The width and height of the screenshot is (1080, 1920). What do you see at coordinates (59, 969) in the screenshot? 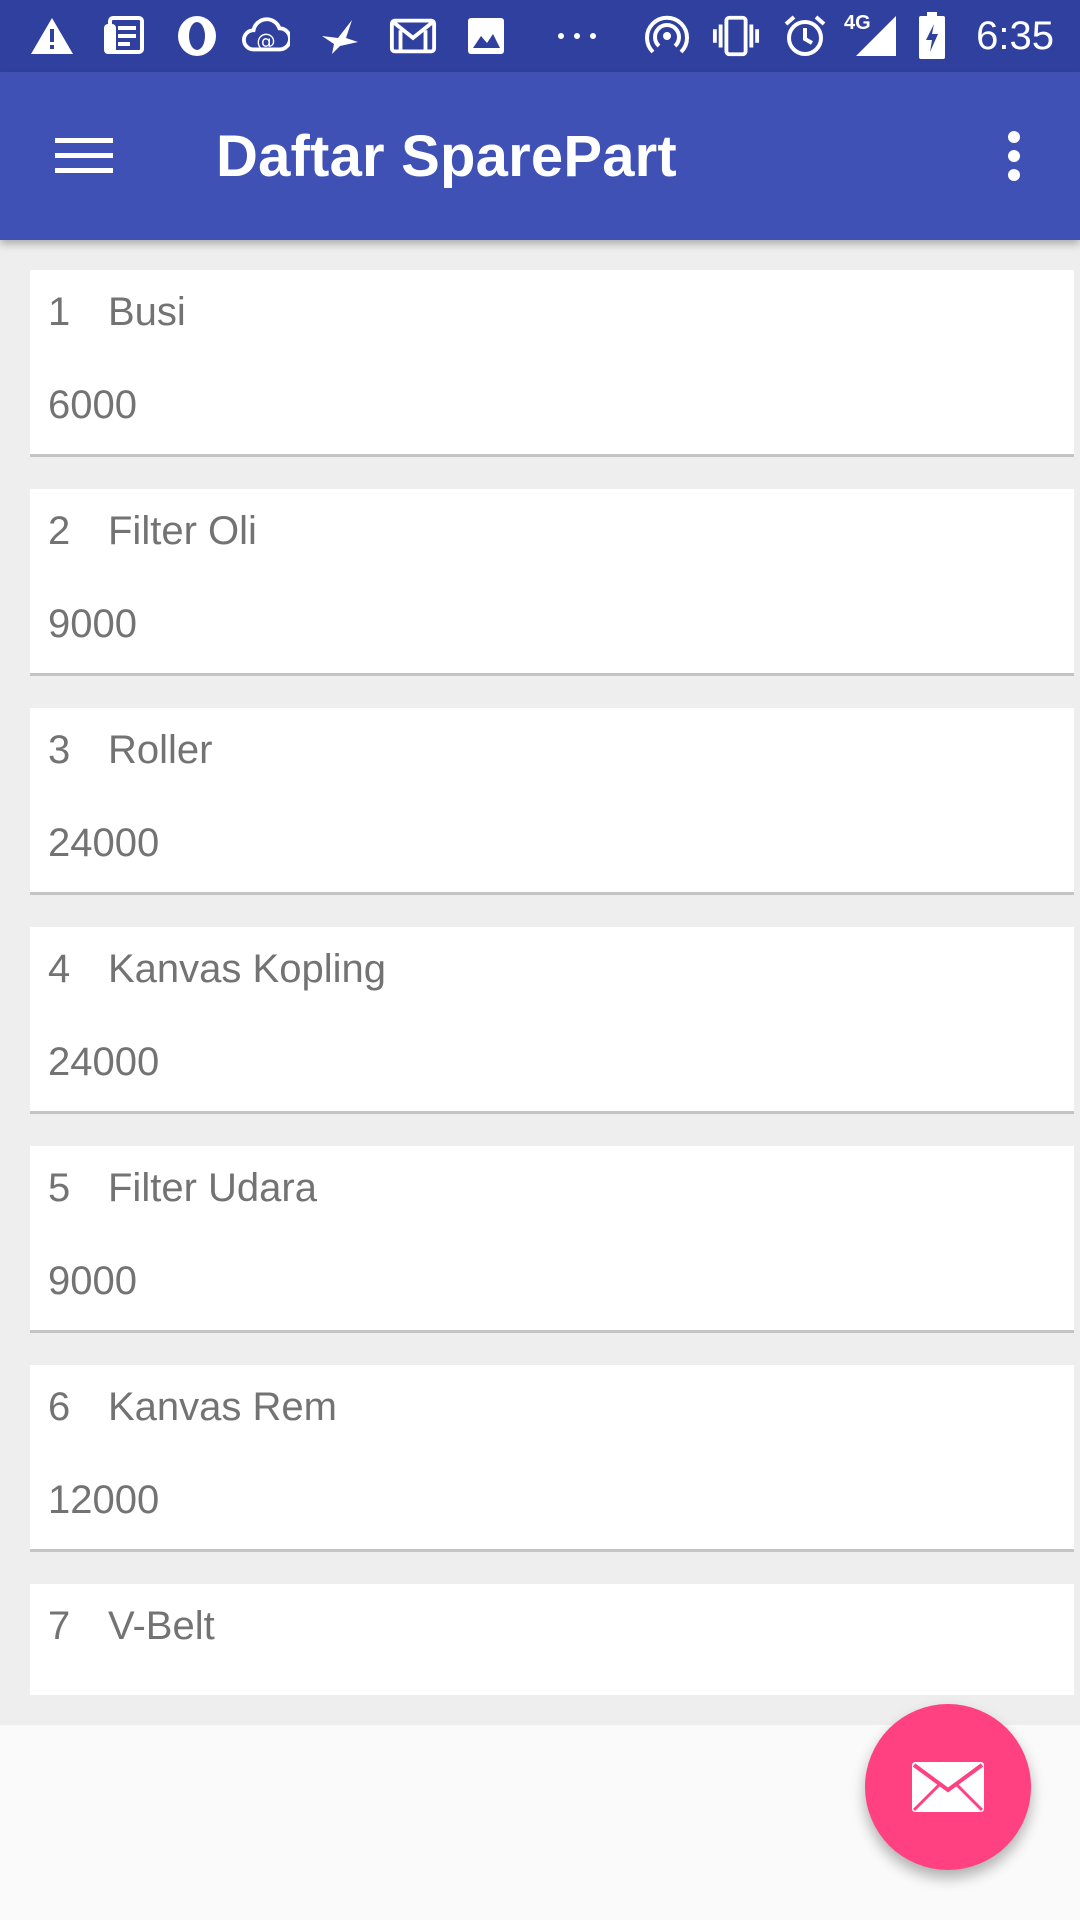
I see `item-number: 4` at bounding box center [59, 969].